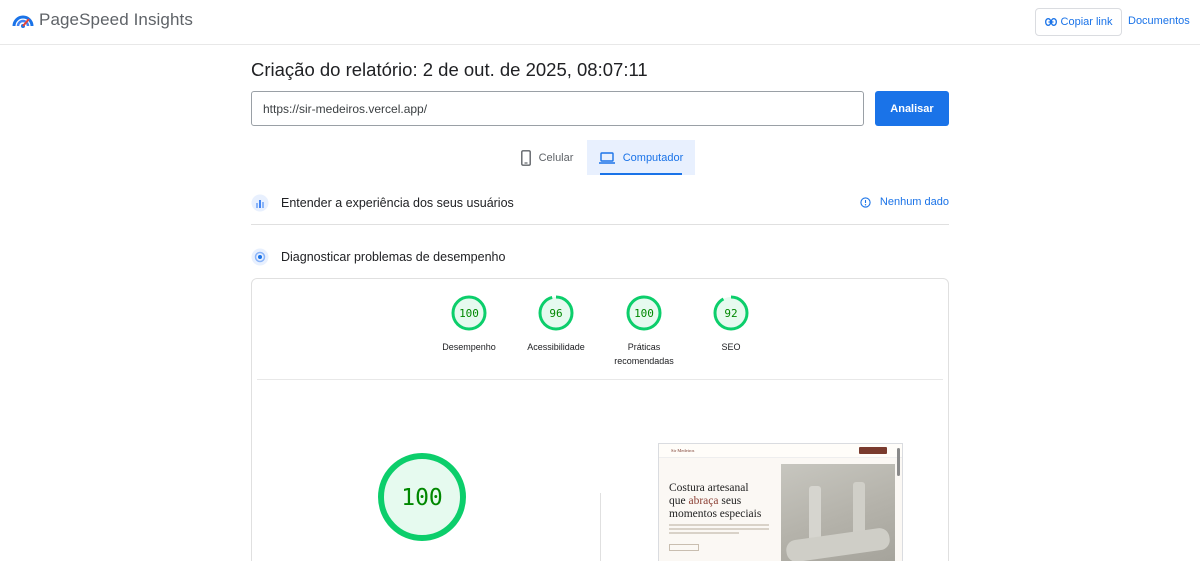 Image resolution: width=1200 pixels, height=561 pixels. What do you see at coordinates (780, 451) in the screenshot?
I see `screenshot-nav: Sir Medeiros` at bounding box center [780, 451].